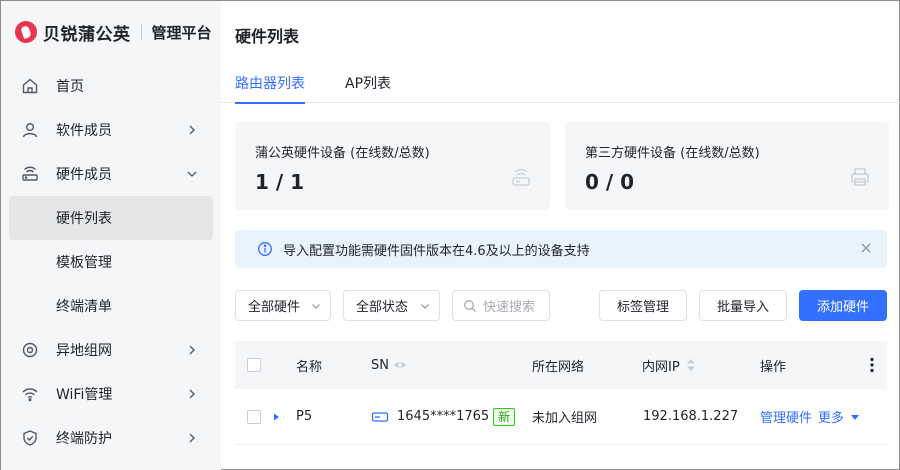 This screenshot has height=470, width=900. I want to click on sidebar-item-label: 软件成员, so click(84, 131).